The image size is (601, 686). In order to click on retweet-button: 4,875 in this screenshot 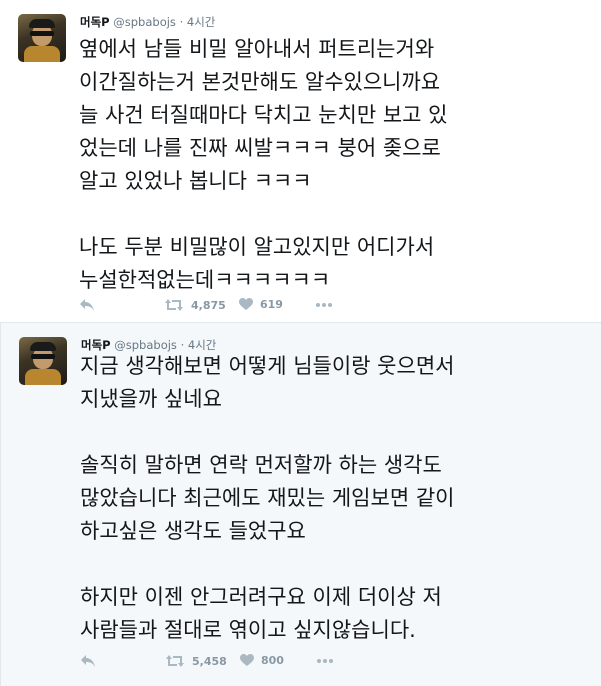, I will do `click(195, 305)`.